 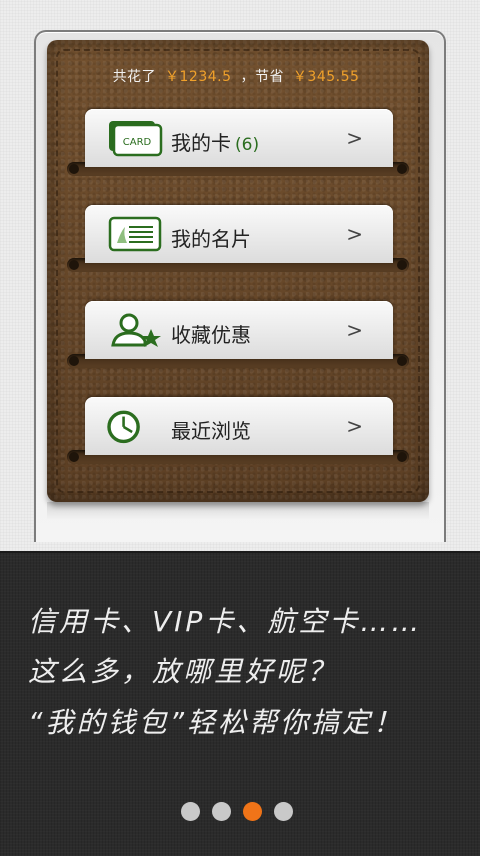 I want to click on promo-line-2: 这么多，放哪里好呢？, so click(x=183, y=671).